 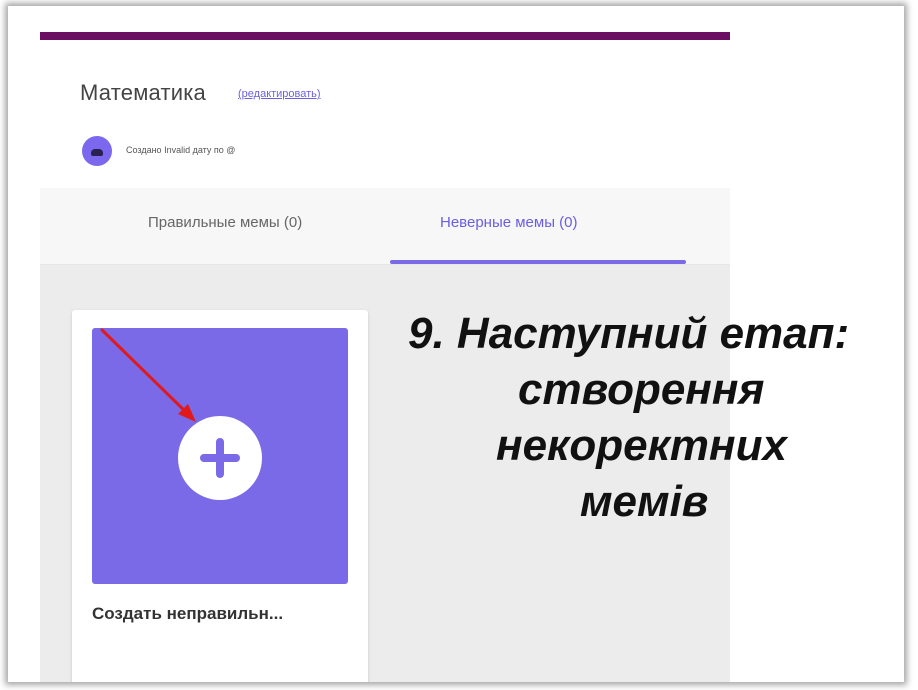 What do you see at coordinates (385, 36) in the screenshot?
I see `top-accent-bar` at bounding box center [385, 36].